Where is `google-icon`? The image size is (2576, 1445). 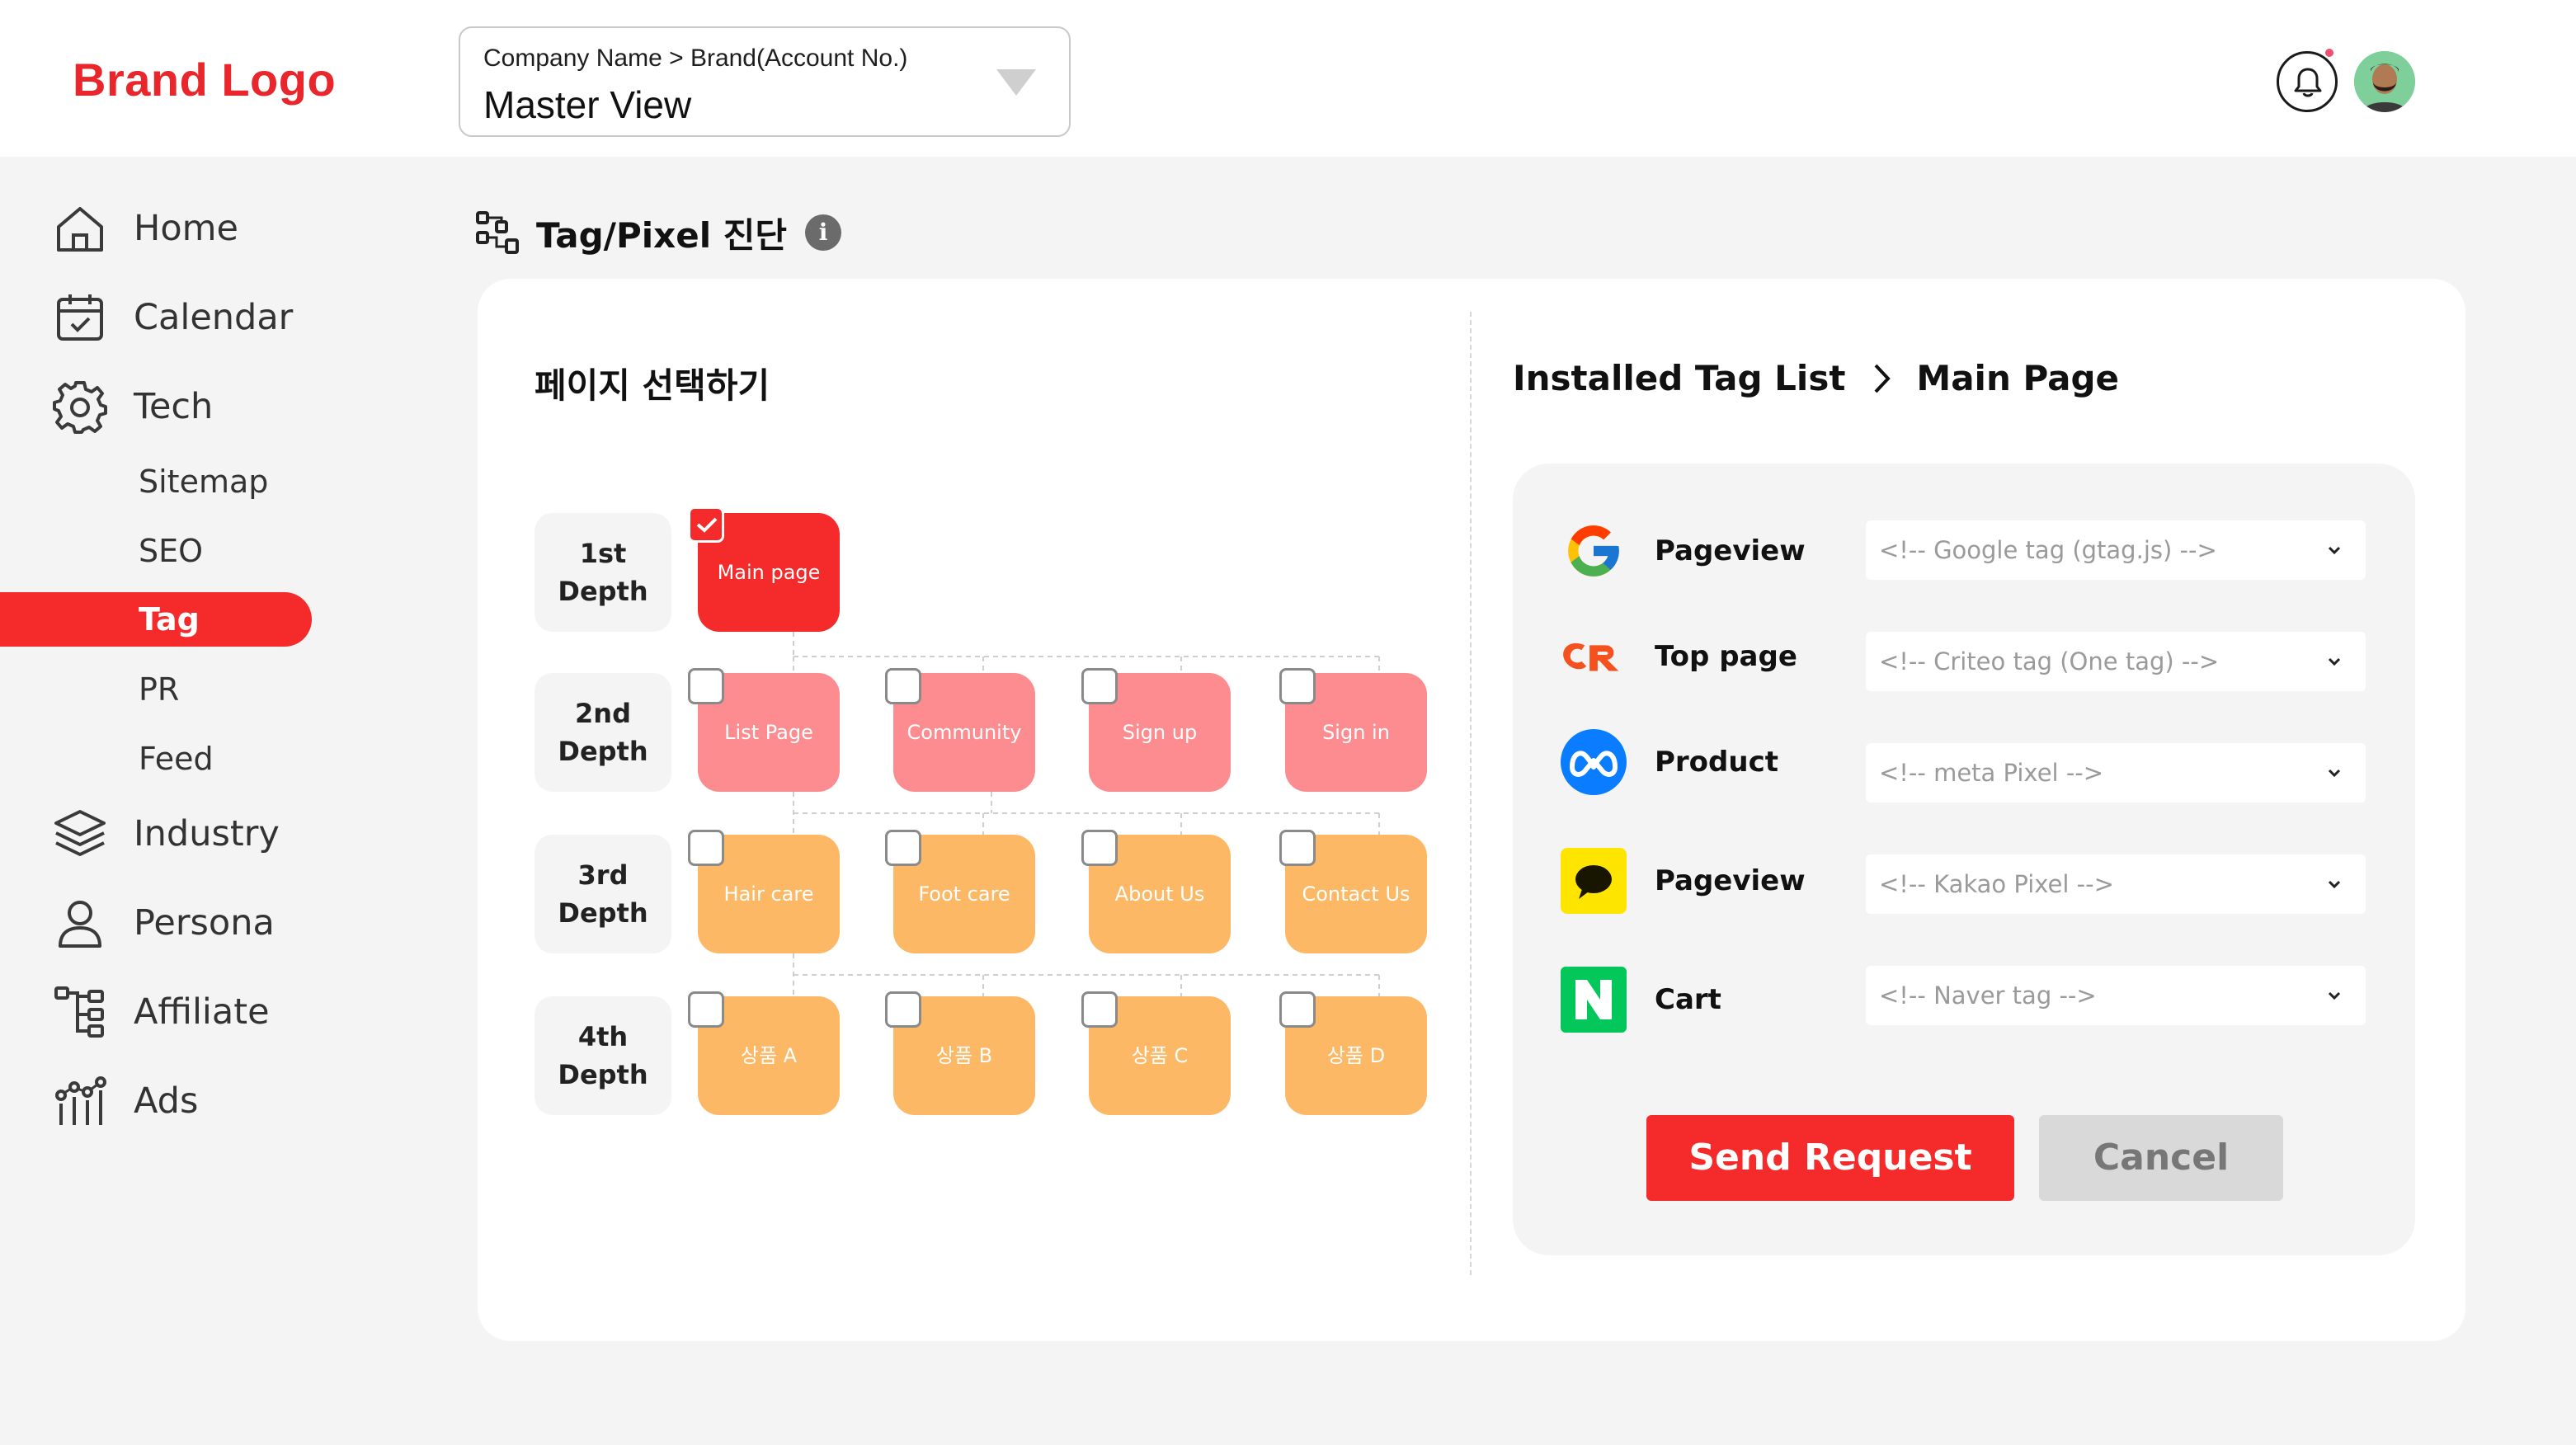 google-icon is located at coordinates (1594, 551).